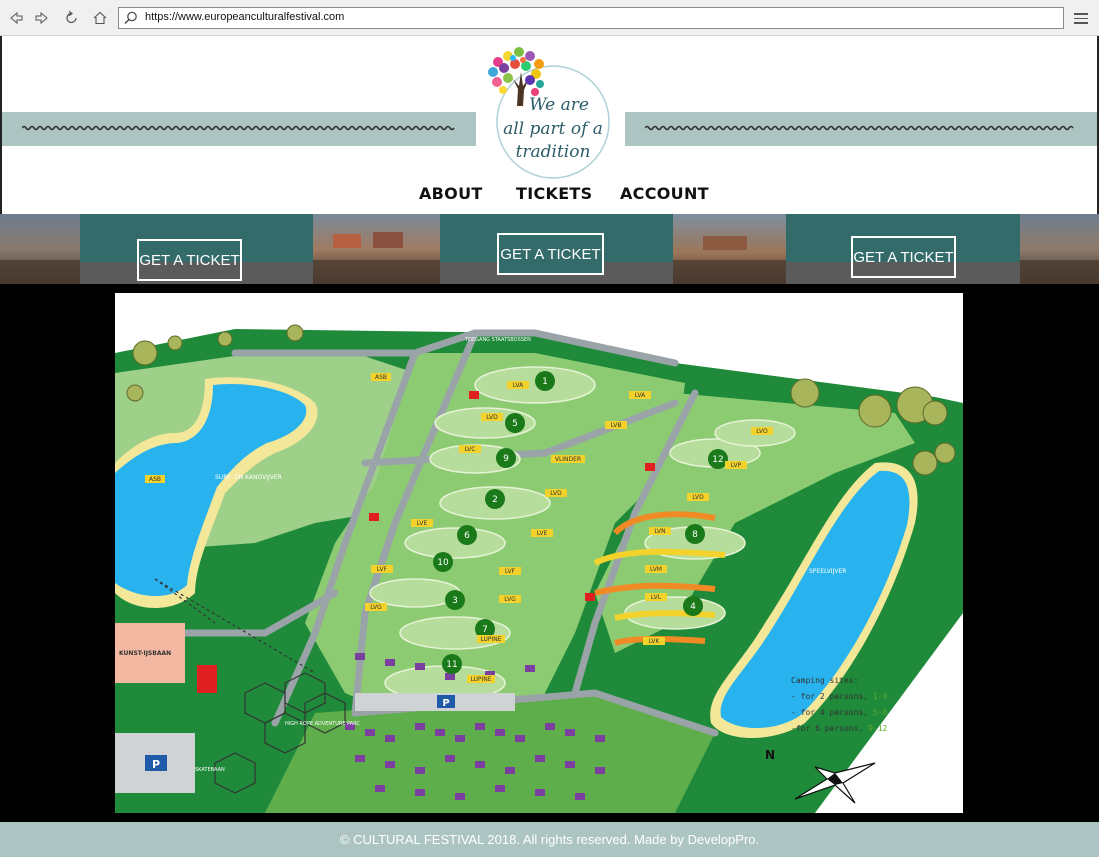 The image size is (1099, 857). Describe the element at coordinates (248, 477) in the screenshot. I see `map-label-lake-left: SURF- EN KANOVIJVER` at that location.